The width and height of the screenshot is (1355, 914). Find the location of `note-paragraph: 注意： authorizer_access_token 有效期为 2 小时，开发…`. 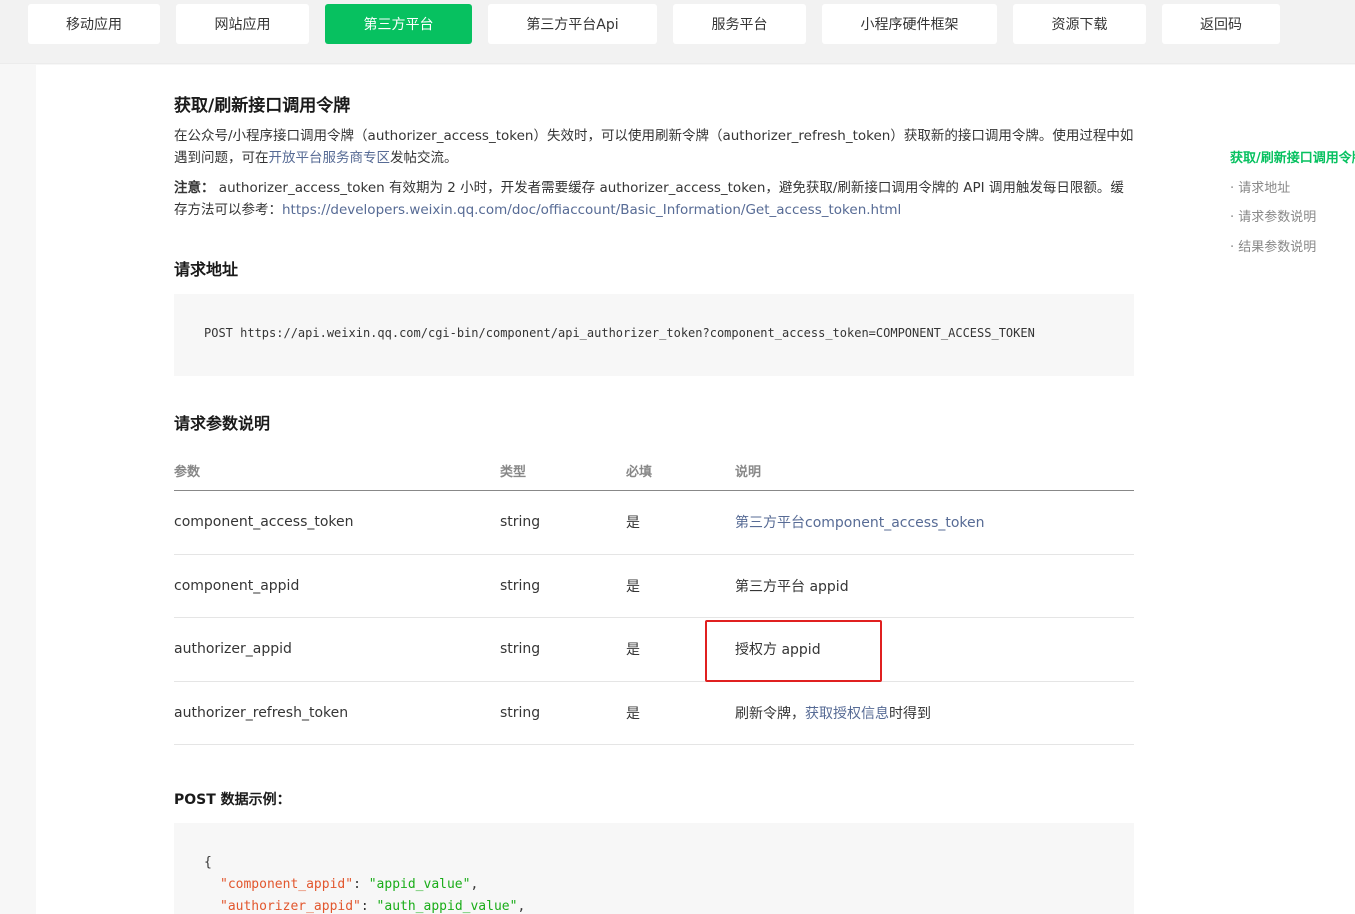

note-paragraph: 注意： authorizer_access_token 有效期为 2 小时，开发… is located at coordinates (654, 199).